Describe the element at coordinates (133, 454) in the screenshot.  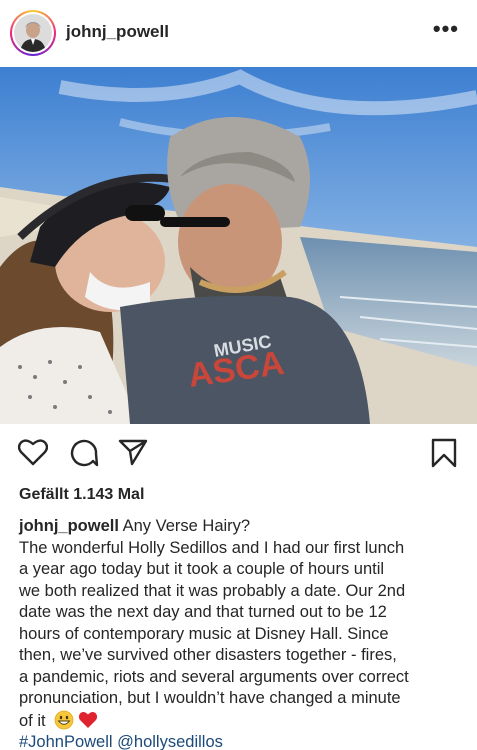
I see `send-icon` at that location.